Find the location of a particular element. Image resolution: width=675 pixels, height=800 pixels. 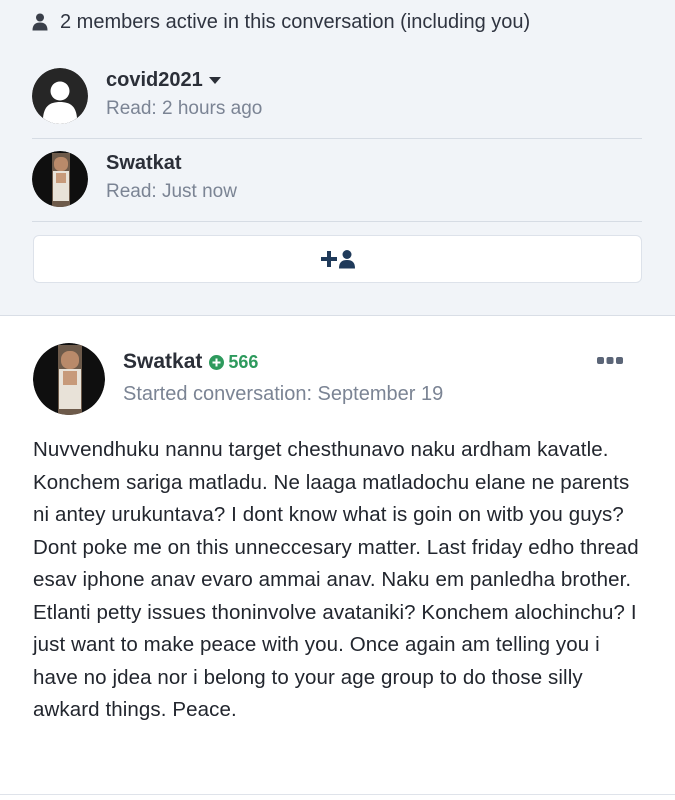

reputation-count: 566 is located at coordinates (243, 361).